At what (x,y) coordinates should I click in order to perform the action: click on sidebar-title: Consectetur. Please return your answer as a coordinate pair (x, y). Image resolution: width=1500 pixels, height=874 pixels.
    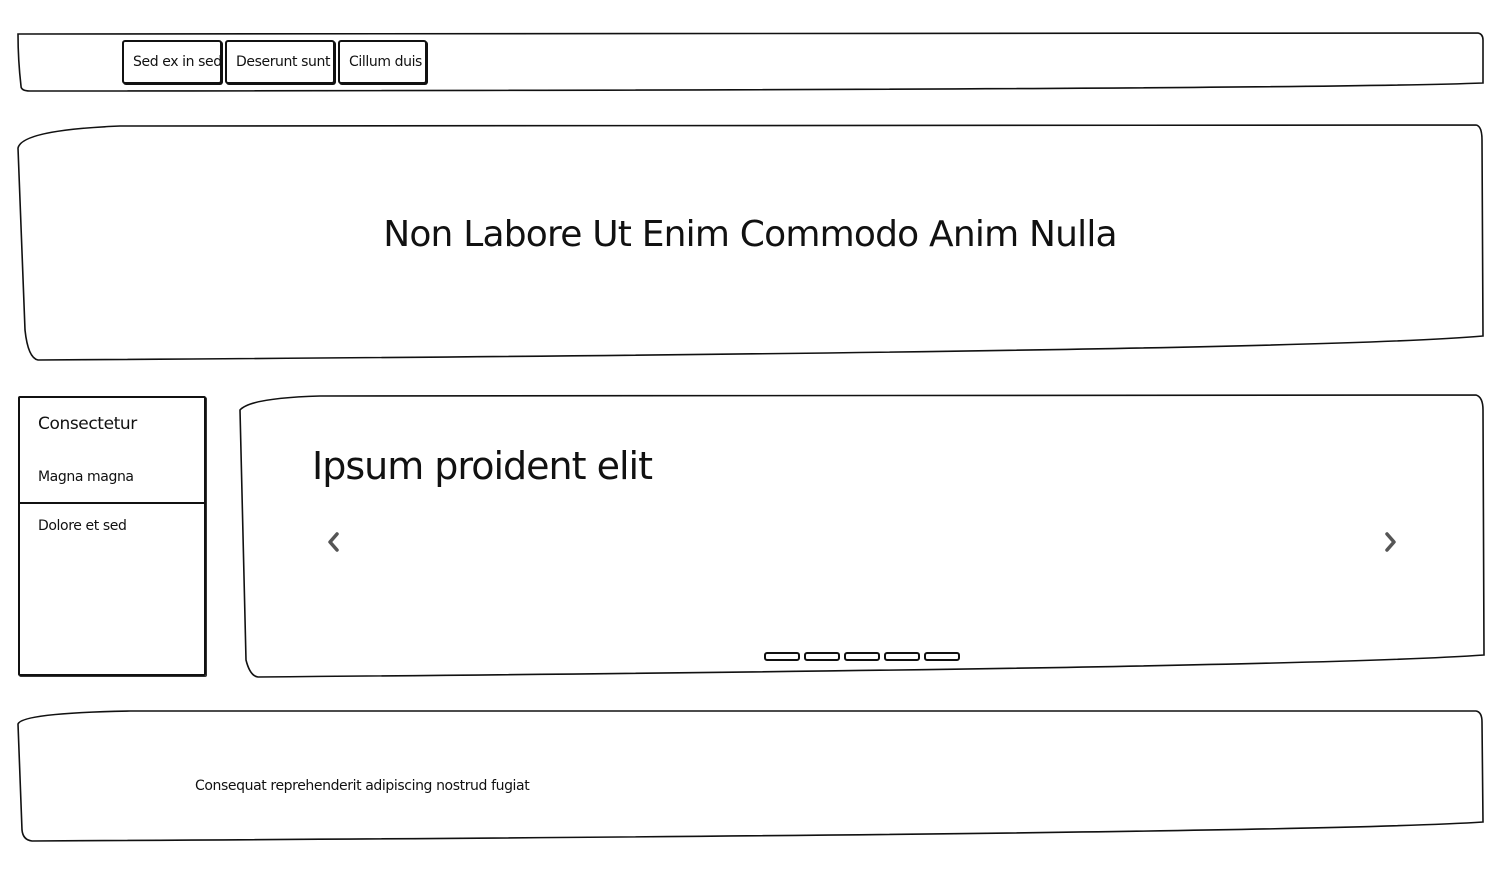
    Looking at the image, I should click on (87, 424).